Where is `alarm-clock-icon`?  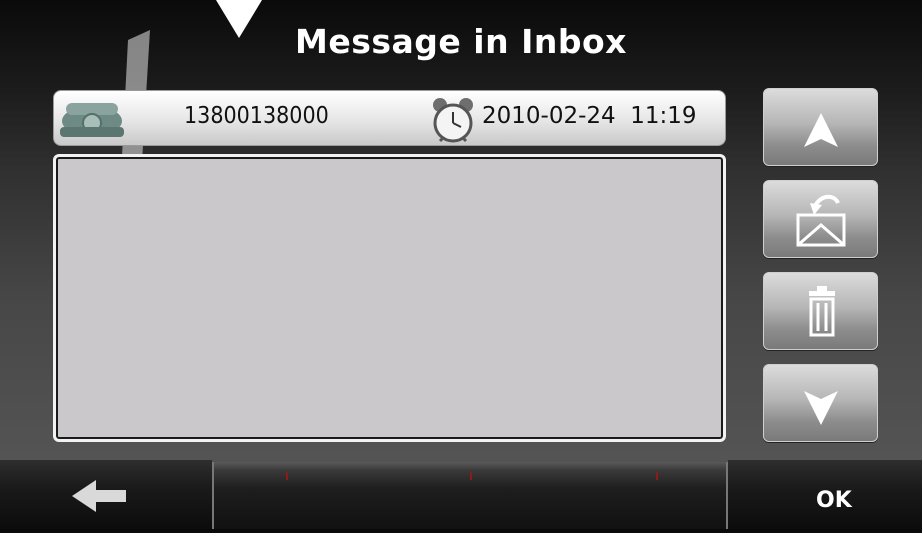 alarm-clock-icon is located at coordinates (453, 120).